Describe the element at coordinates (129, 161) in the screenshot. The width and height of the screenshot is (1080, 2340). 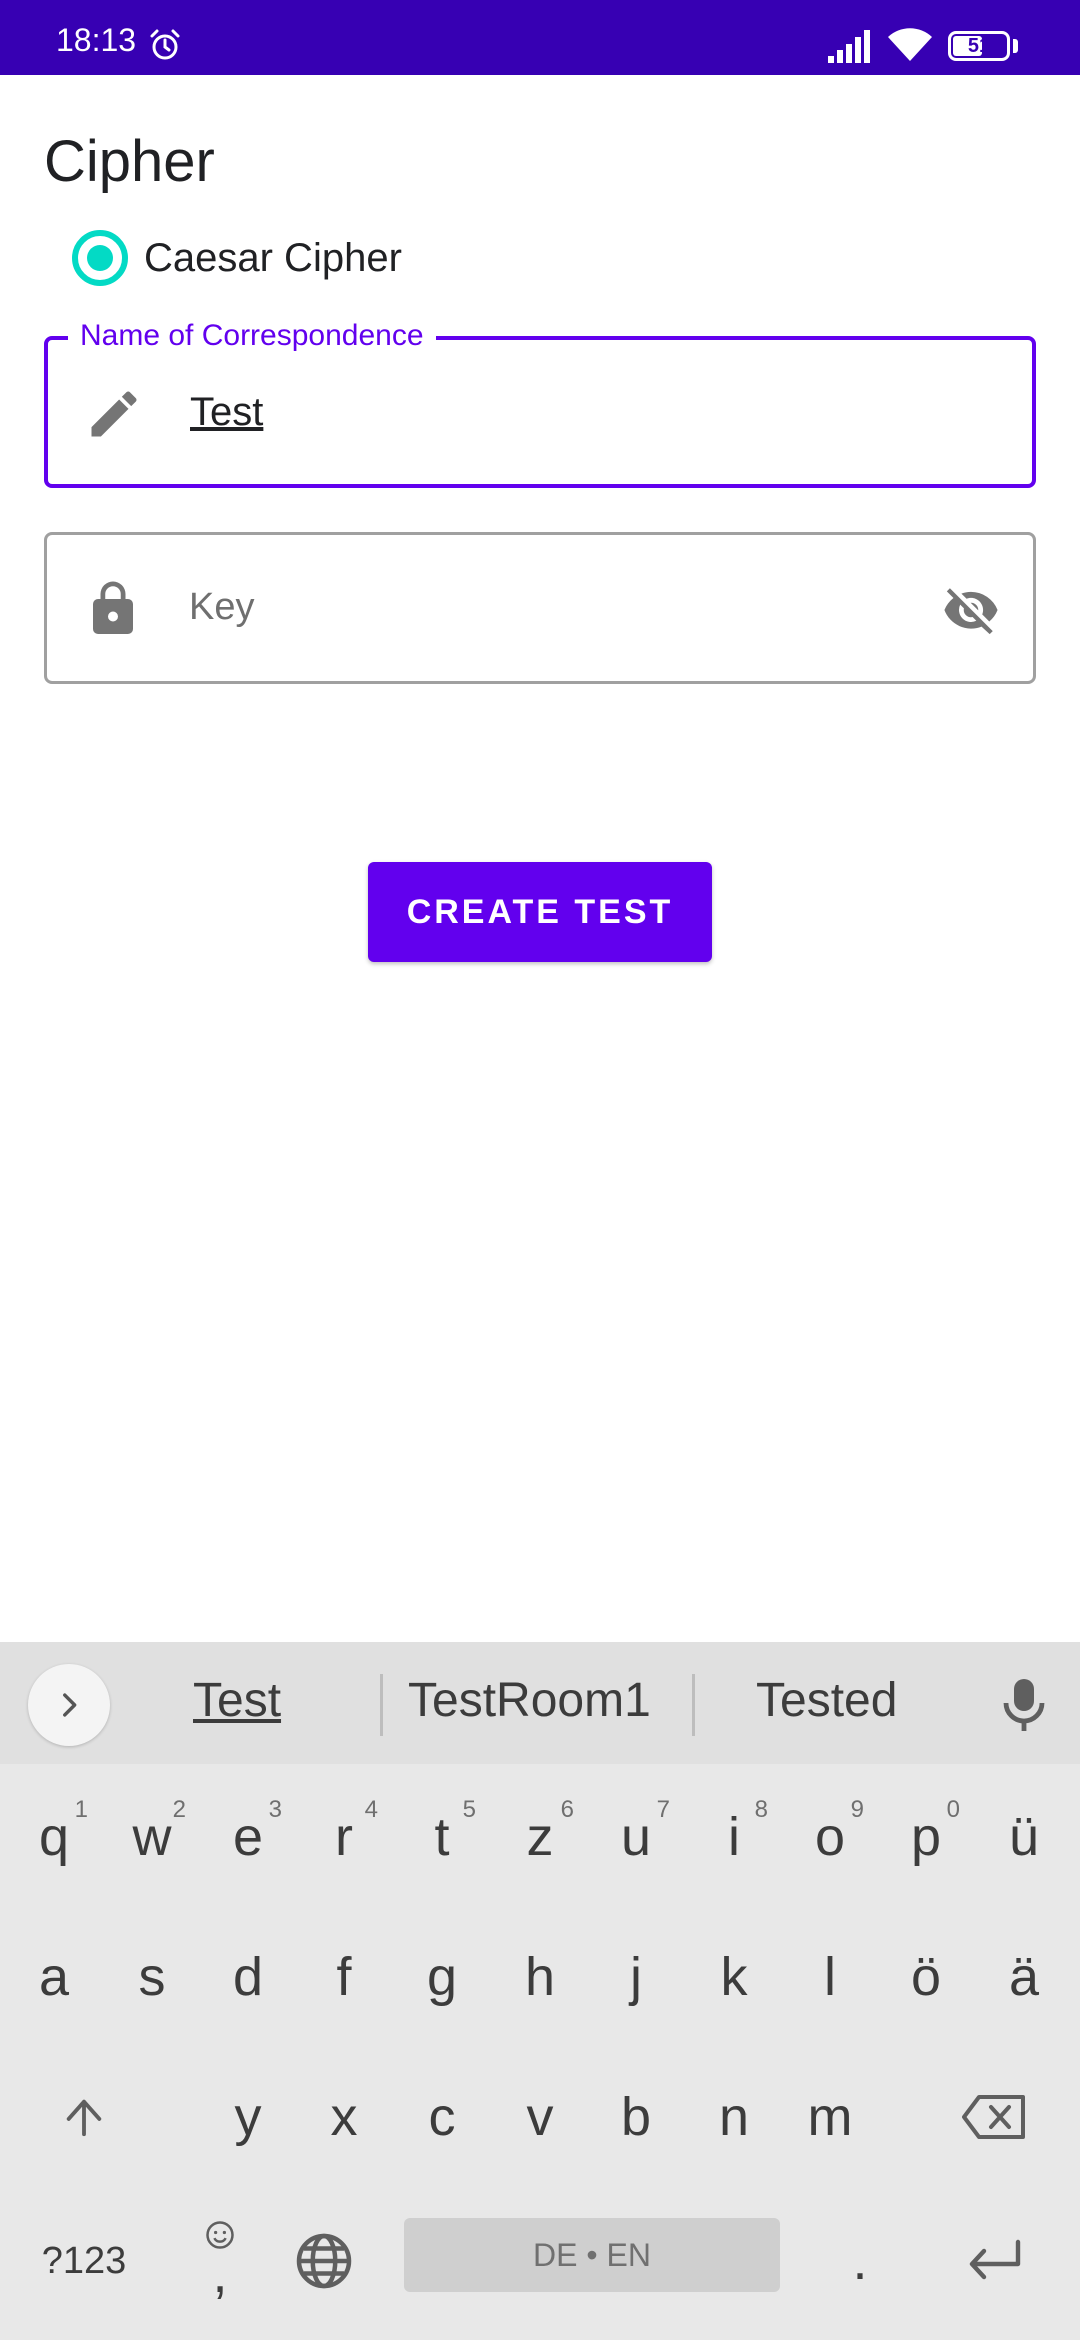
I see `page-title: Cipher` at that location.